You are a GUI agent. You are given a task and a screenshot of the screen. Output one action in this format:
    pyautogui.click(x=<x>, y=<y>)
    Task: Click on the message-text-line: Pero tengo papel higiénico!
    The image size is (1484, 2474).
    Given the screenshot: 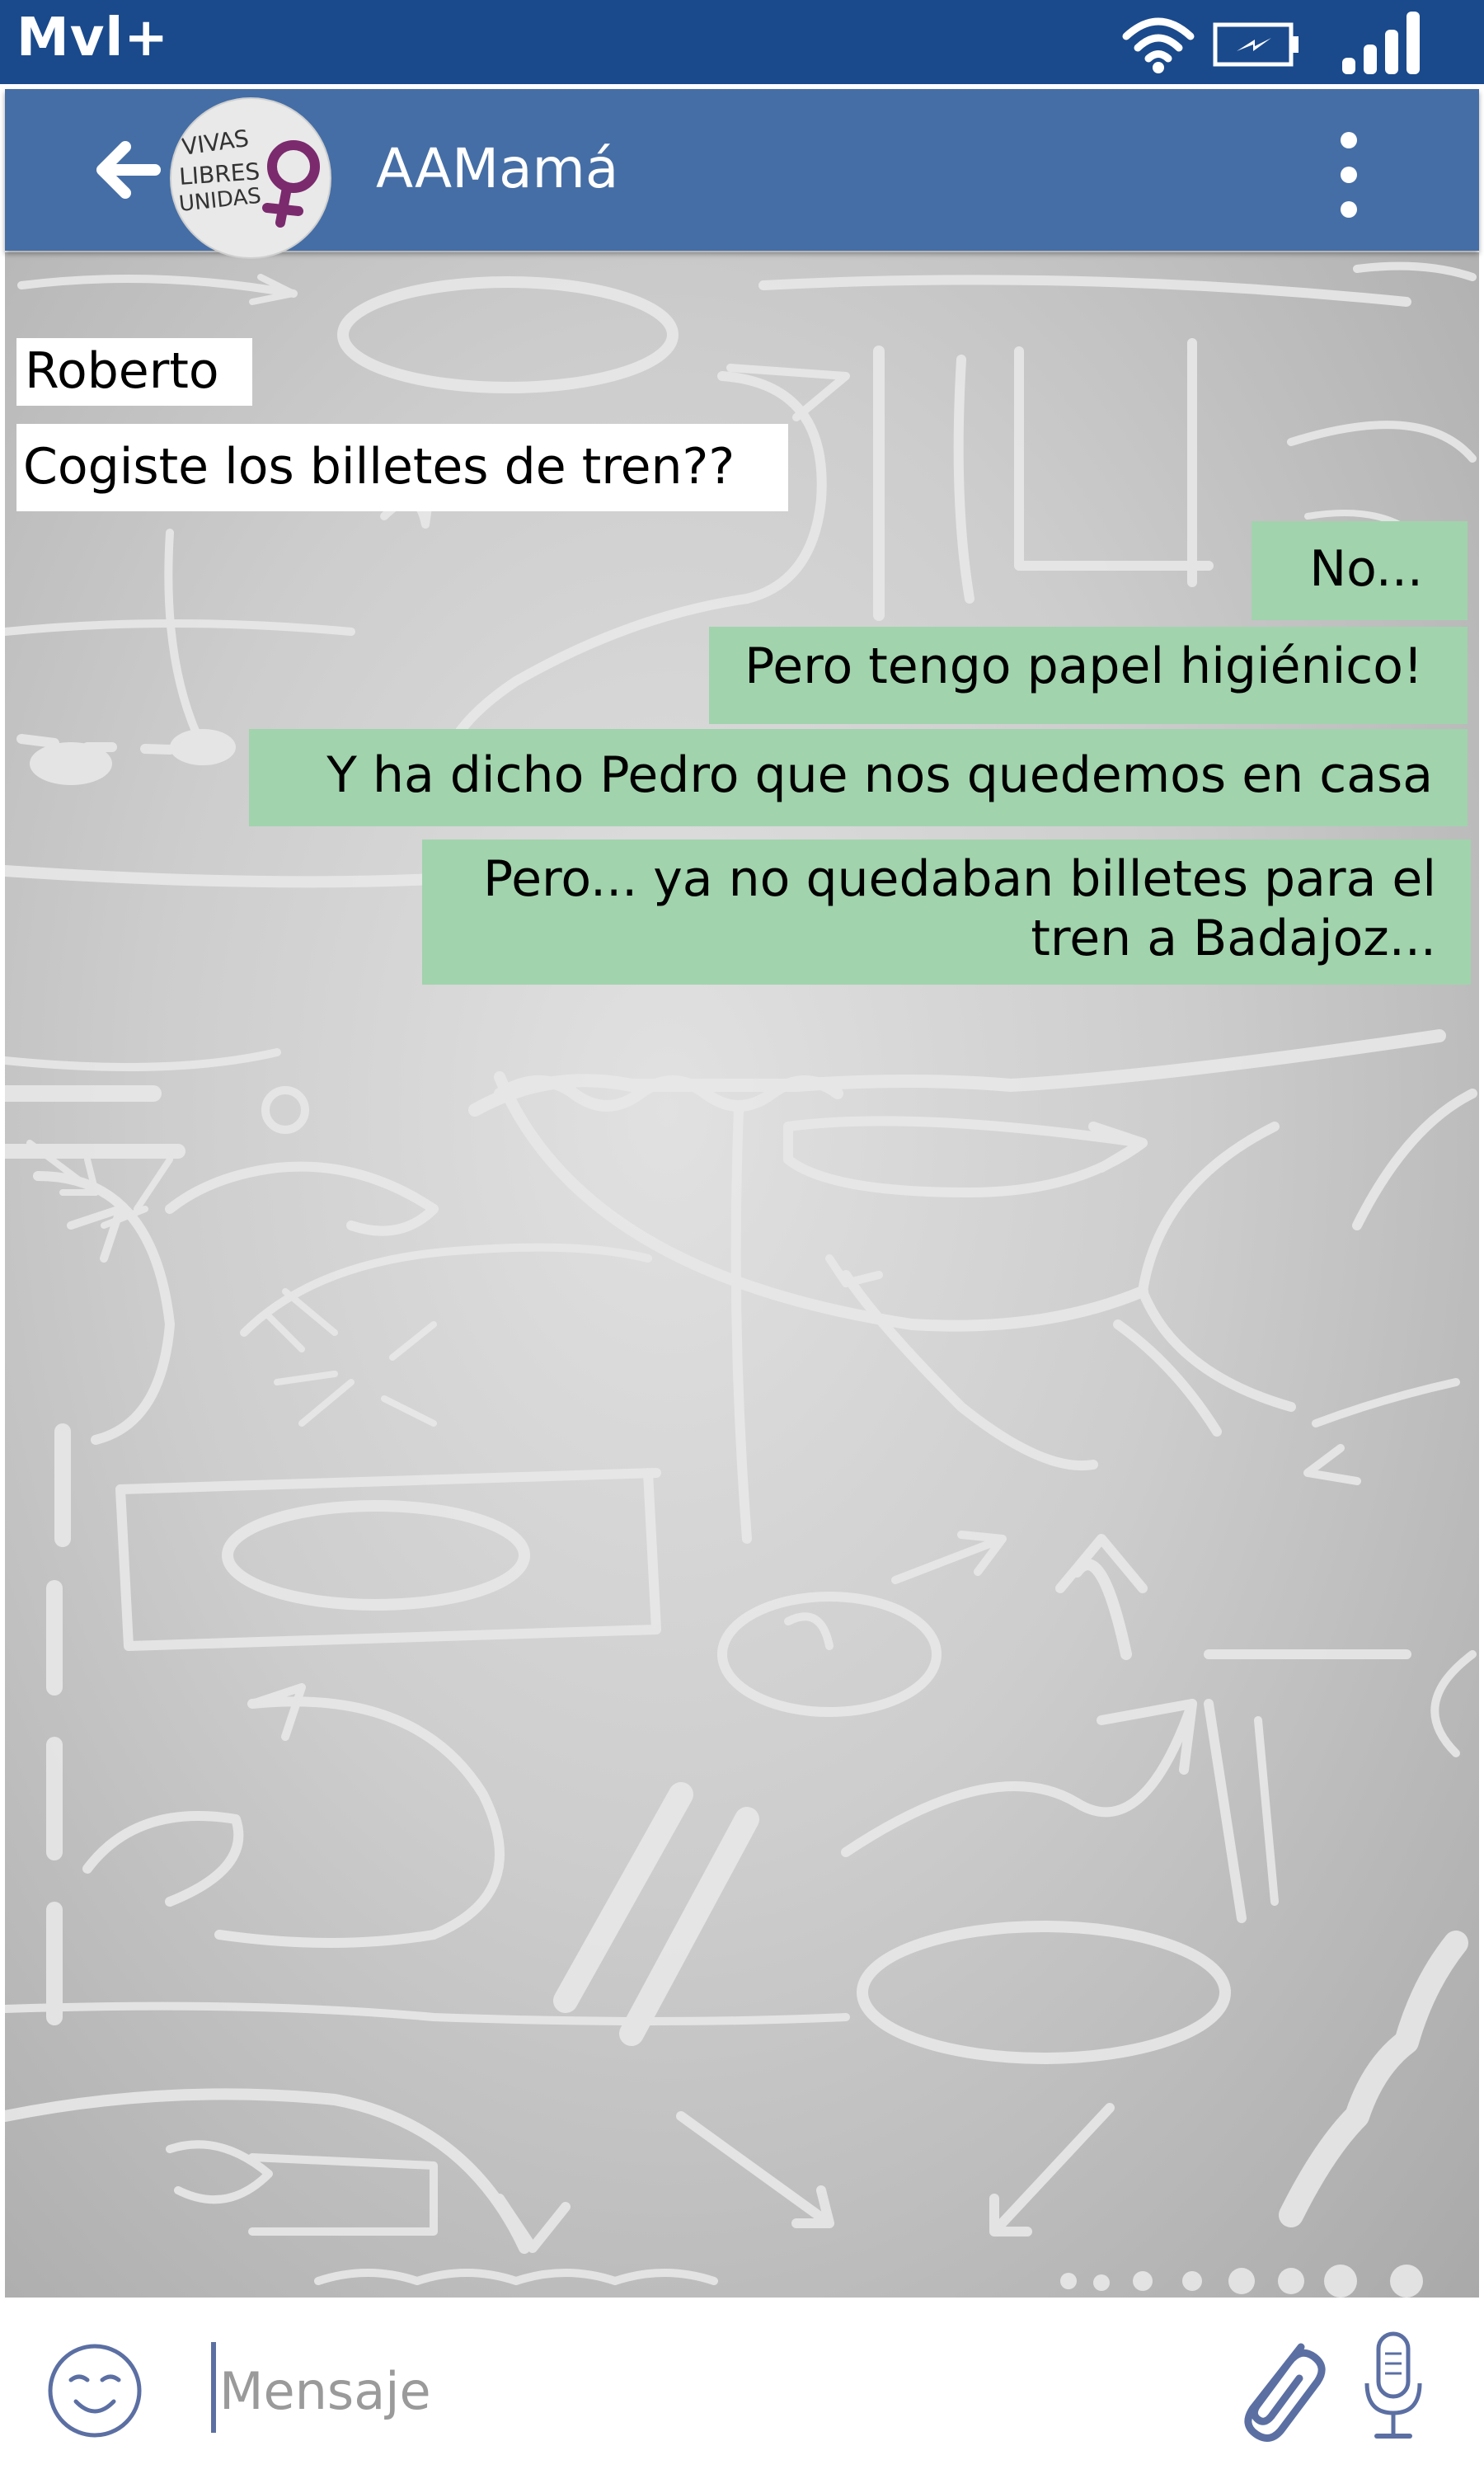 What is the action you would take?
    pyautogui.click(x=1083, y=666)
    